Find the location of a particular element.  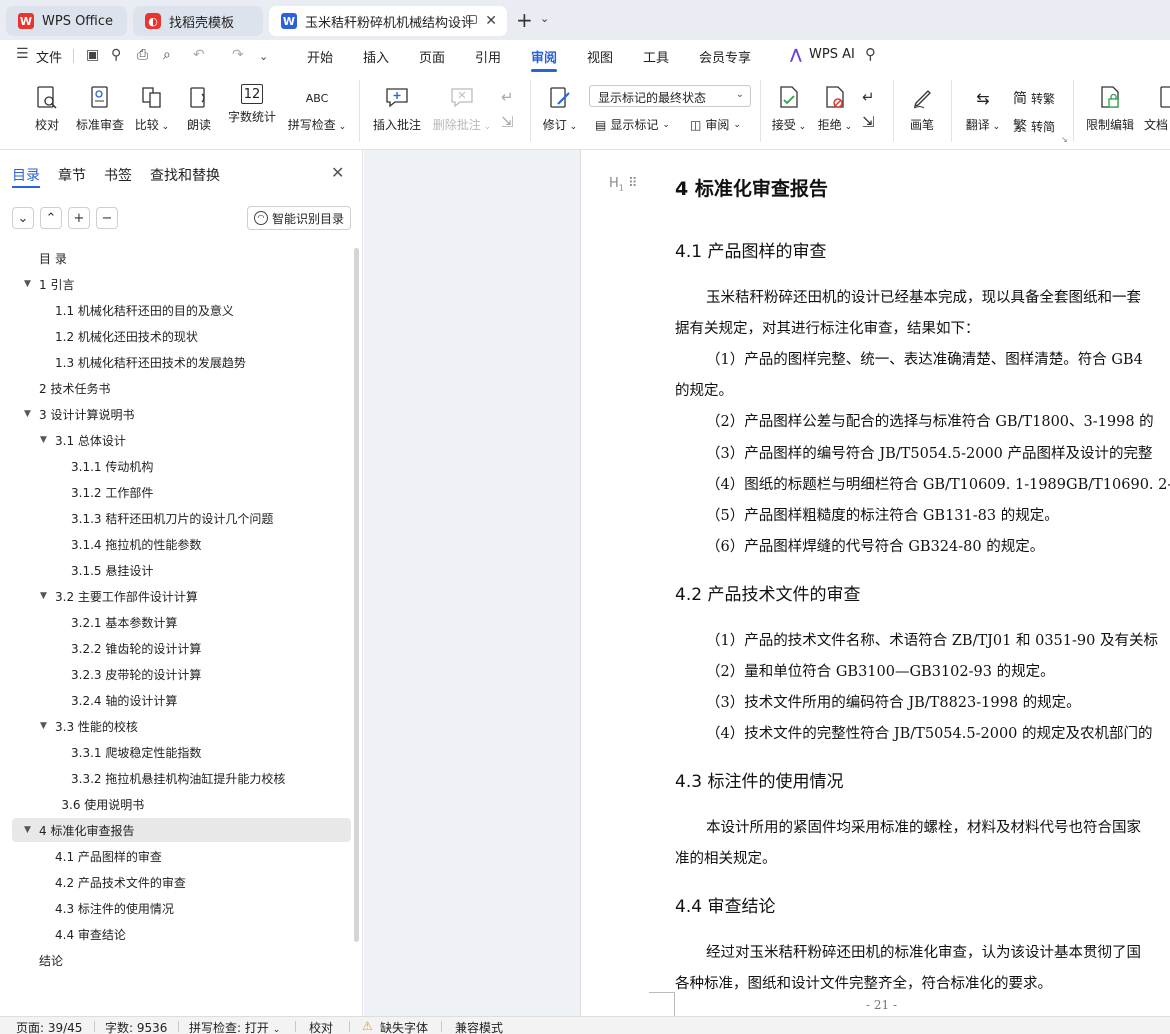

quick-access-more-icon: ⌄ is located at coordinates (263, 56).